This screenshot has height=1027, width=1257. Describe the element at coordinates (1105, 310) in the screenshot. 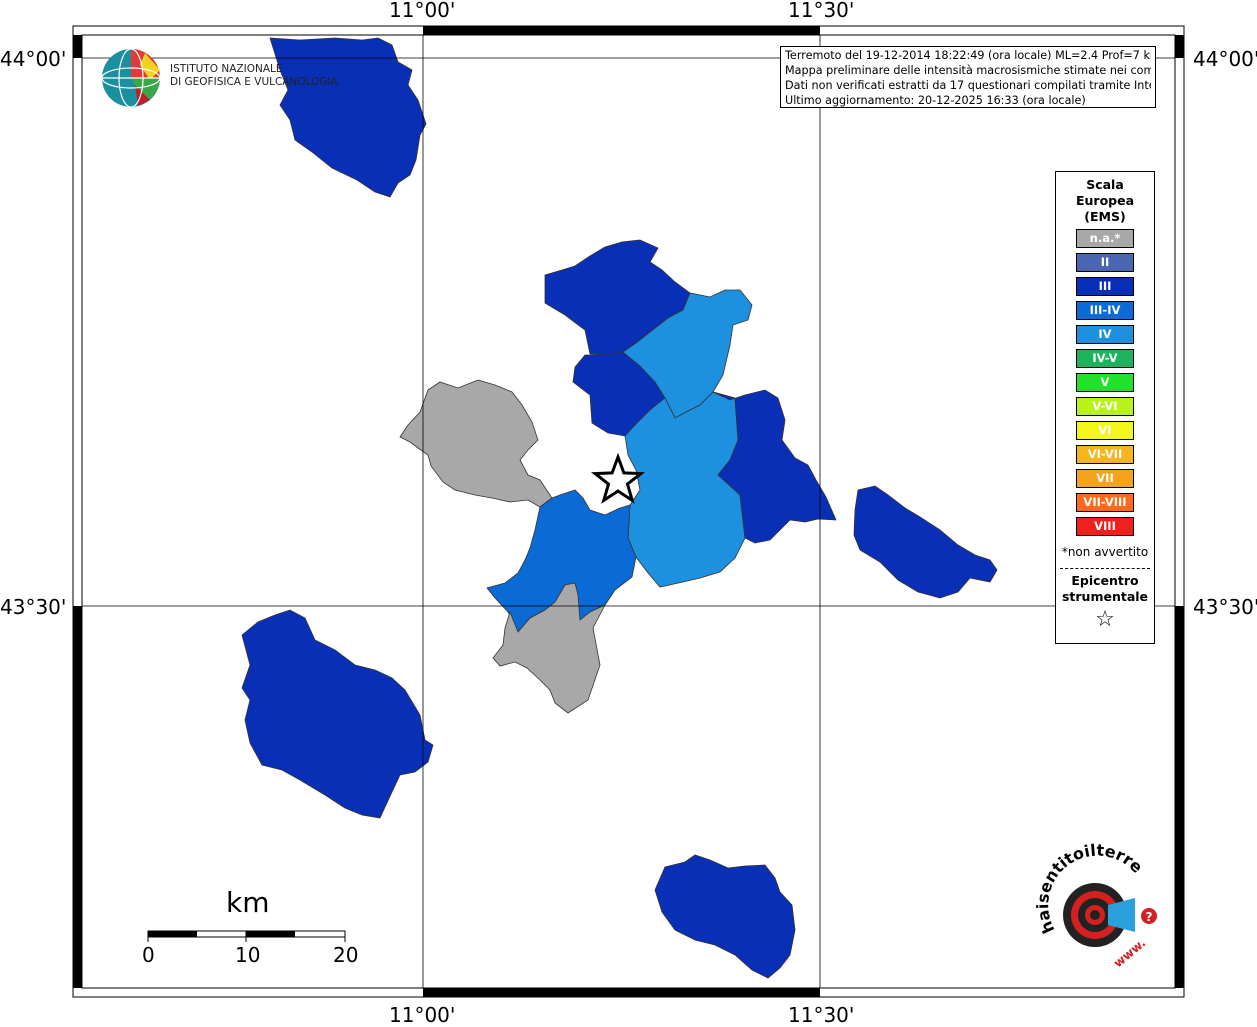

I see `legend-swatch-iii-iv: III-IV` at that location.